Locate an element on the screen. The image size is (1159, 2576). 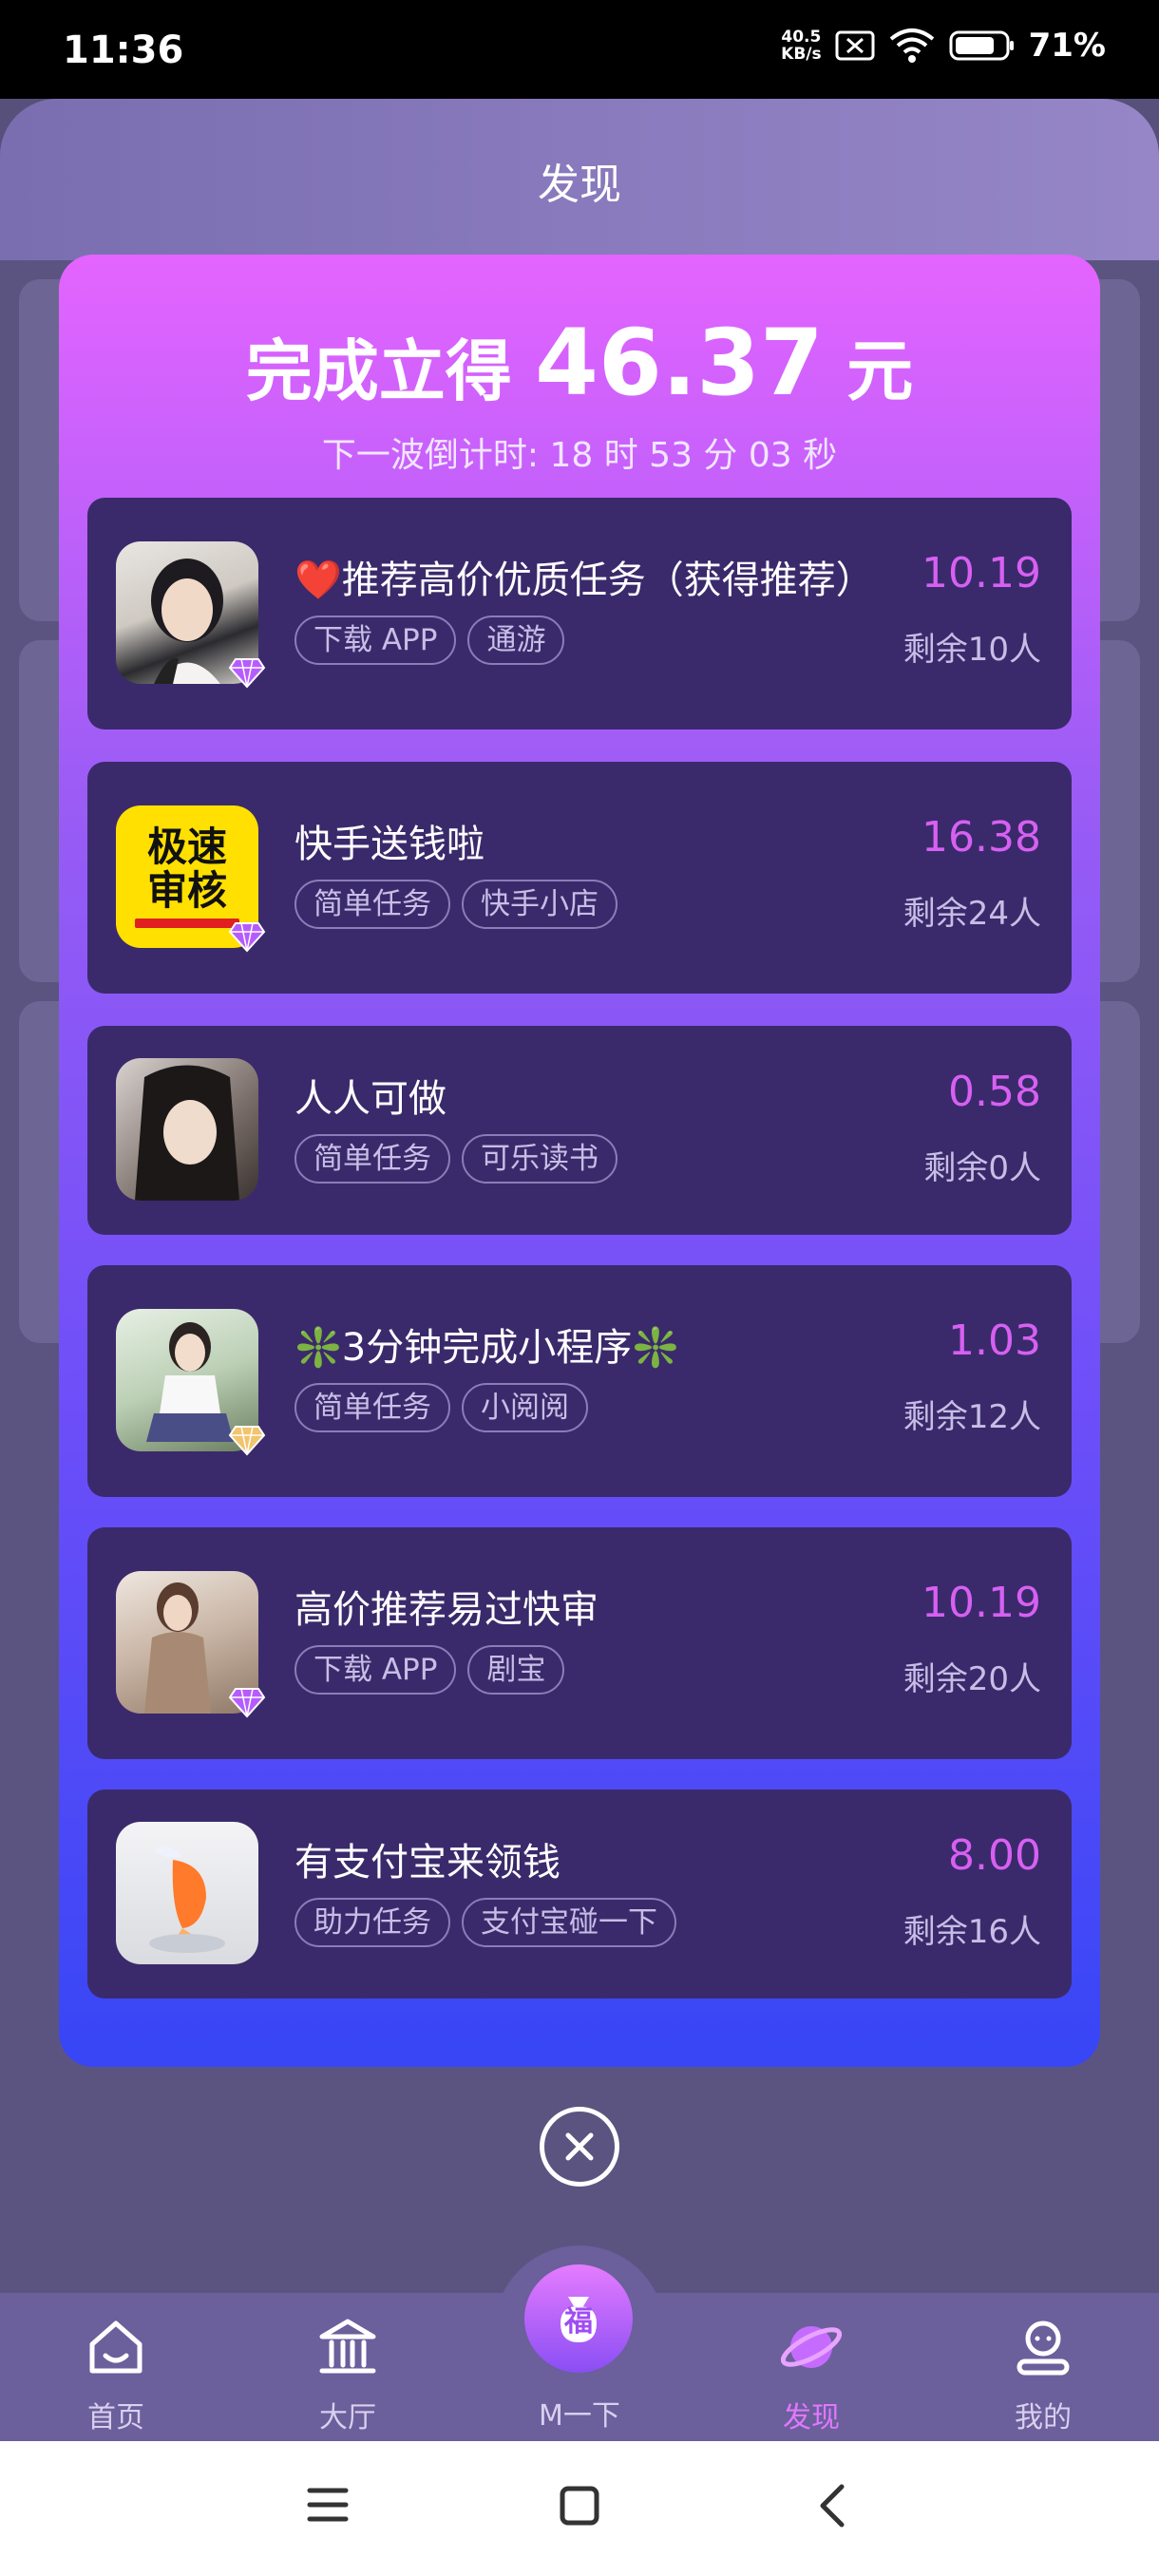
koi-fish-image is located at coordinates (187, 1900).